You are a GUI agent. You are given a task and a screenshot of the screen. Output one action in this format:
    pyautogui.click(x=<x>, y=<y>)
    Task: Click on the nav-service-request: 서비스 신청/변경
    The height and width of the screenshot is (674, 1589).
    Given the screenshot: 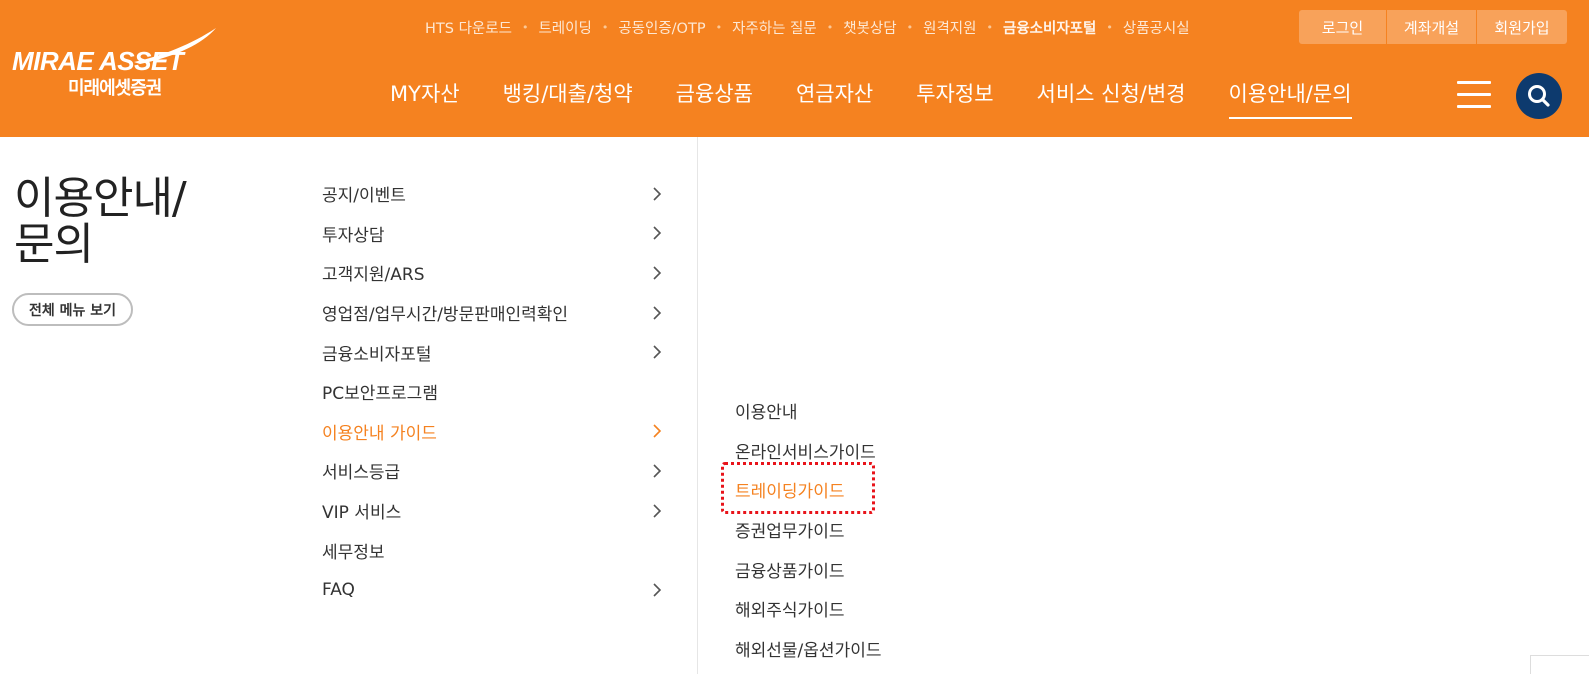 What is the action you would take?
    pyautogui.click(x=1111, y=98)
    